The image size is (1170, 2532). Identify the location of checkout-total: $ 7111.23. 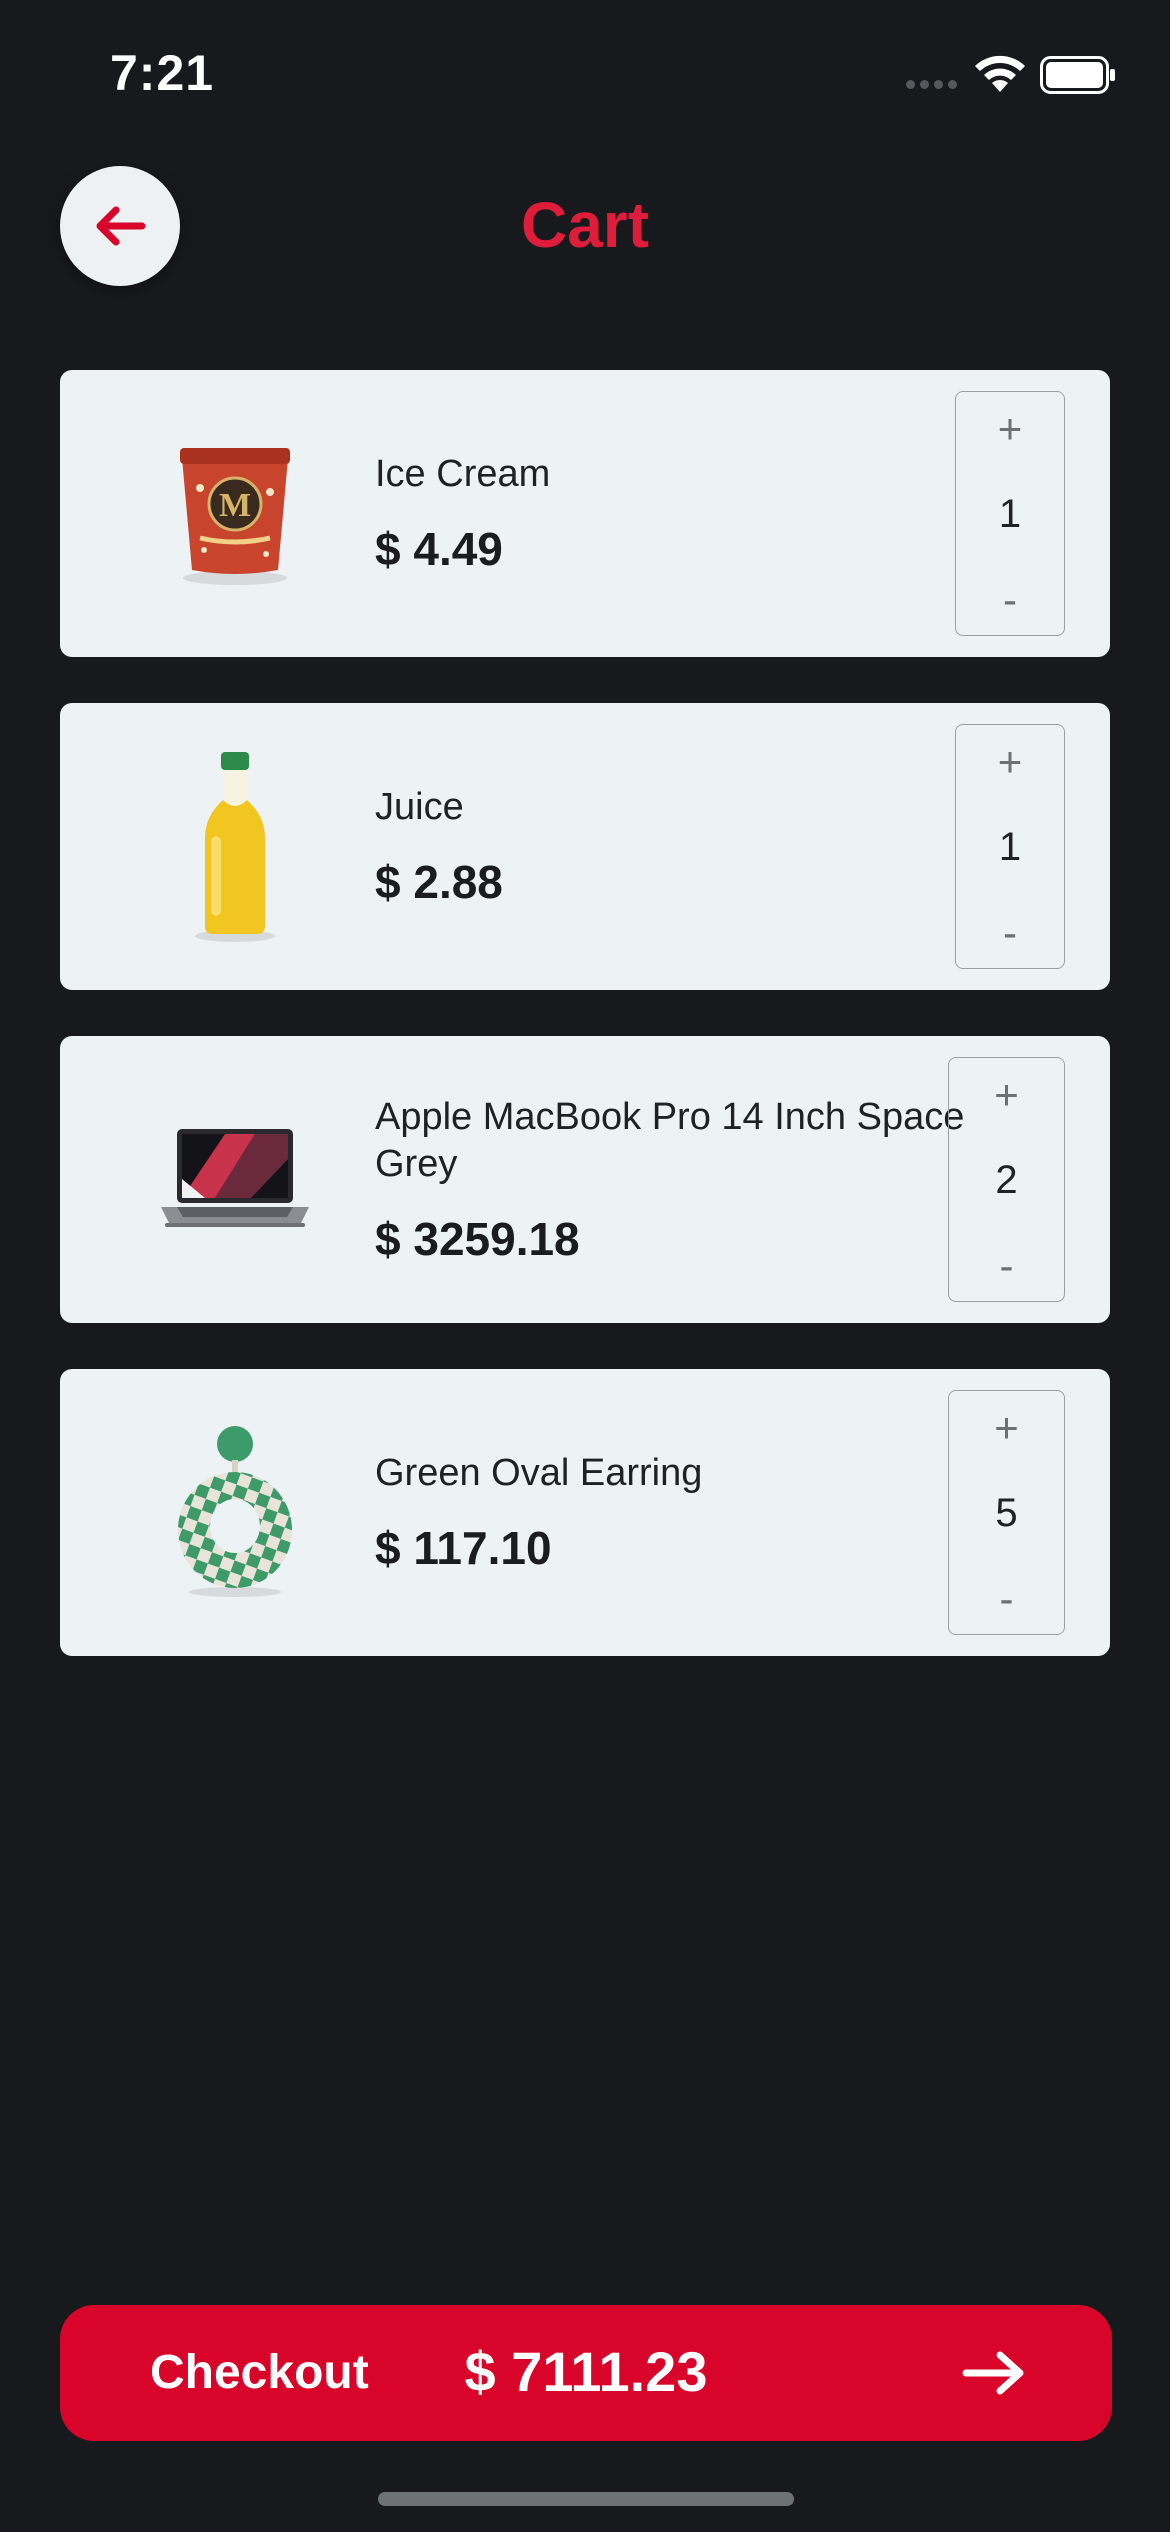
(586, 2371).